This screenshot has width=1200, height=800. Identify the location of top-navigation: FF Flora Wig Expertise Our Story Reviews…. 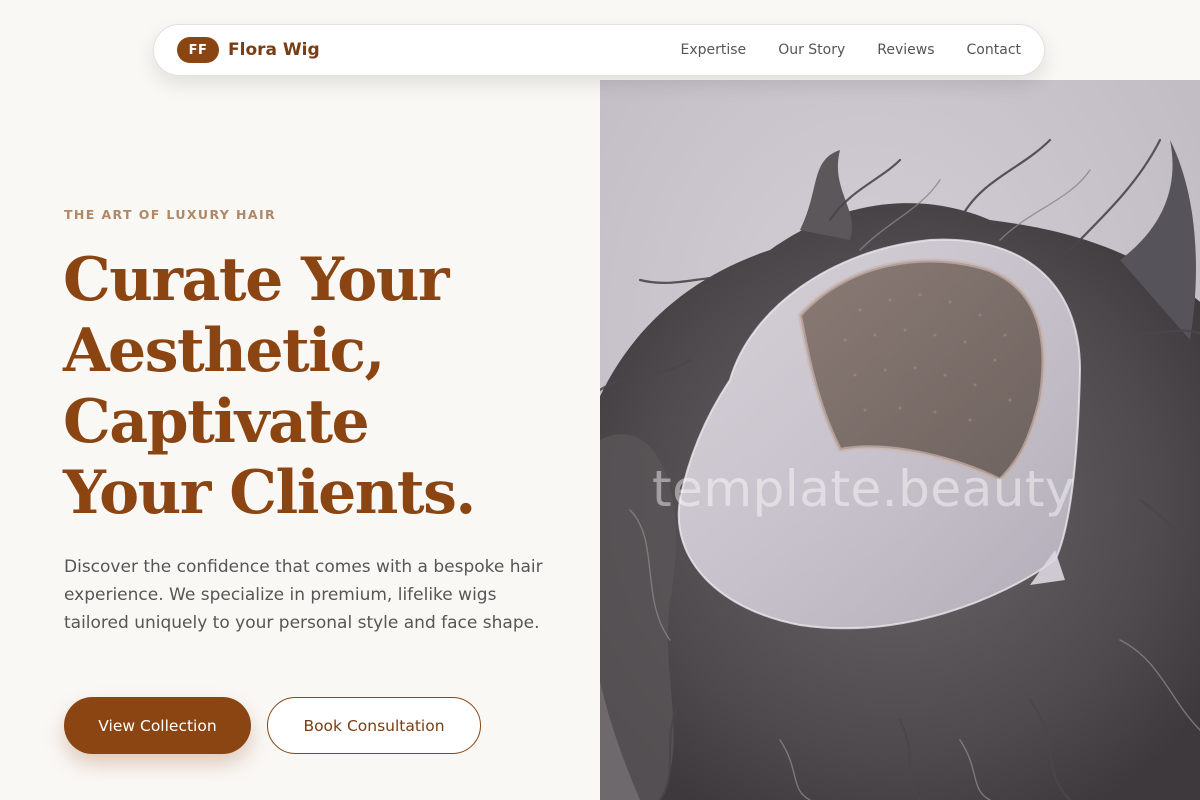
(599, 50).